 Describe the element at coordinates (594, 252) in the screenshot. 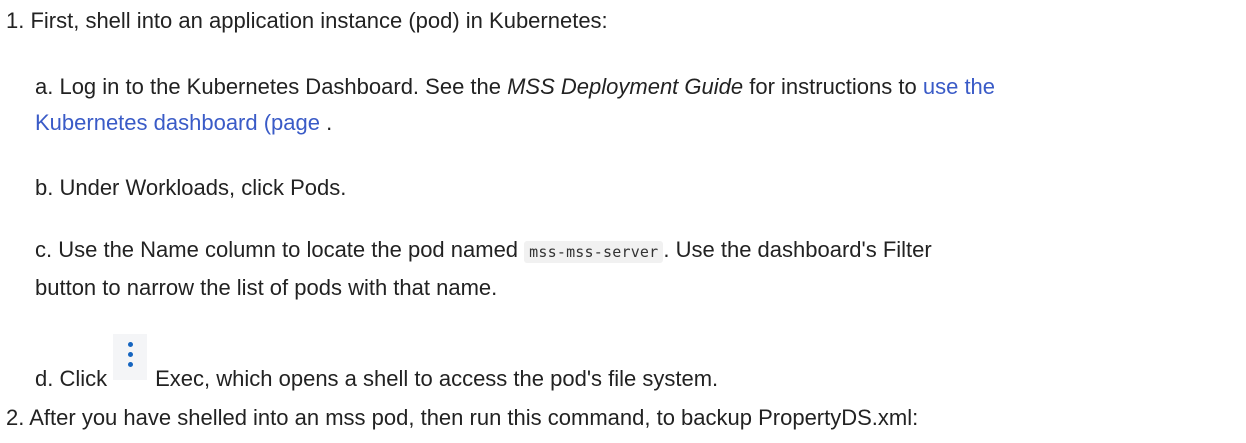

I see `pod-name-code: mss-mss-server` at that location.